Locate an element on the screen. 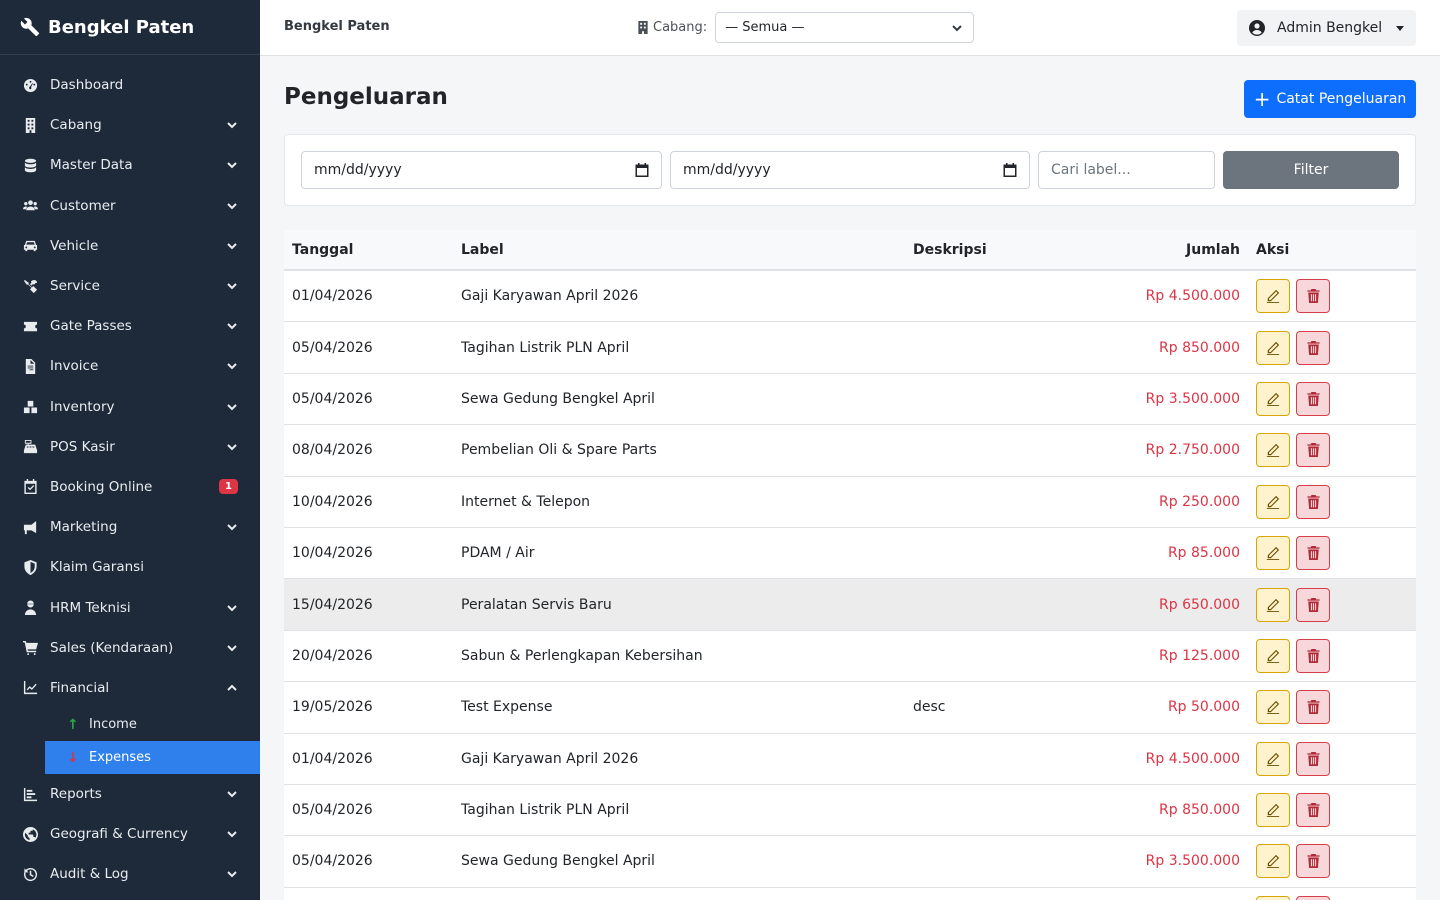 Image resolution: width=1440 pixels, height=900 pixels. sidebar-item-hrm-teknisi: HRM Teknisi is located at coordinates (130, 607).